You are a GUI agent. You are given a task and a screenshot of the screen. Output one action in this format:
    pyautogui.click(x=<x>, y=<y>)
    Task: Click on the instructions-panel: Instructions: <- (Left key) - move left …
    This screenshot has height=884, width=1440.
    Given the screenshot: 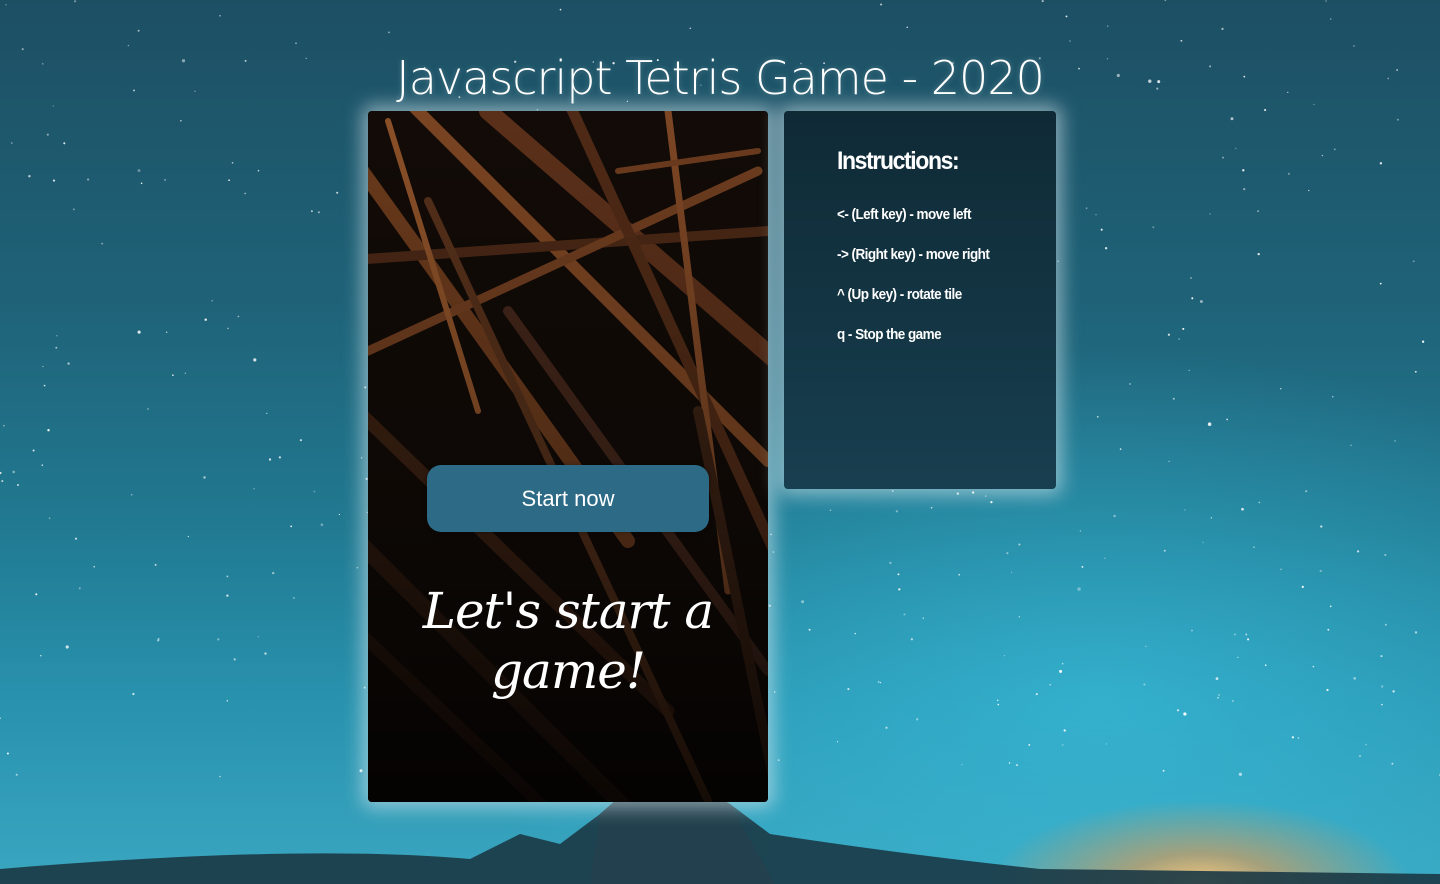 What is the action you would take?
    pyautogui.click(x=920, y=300)
    